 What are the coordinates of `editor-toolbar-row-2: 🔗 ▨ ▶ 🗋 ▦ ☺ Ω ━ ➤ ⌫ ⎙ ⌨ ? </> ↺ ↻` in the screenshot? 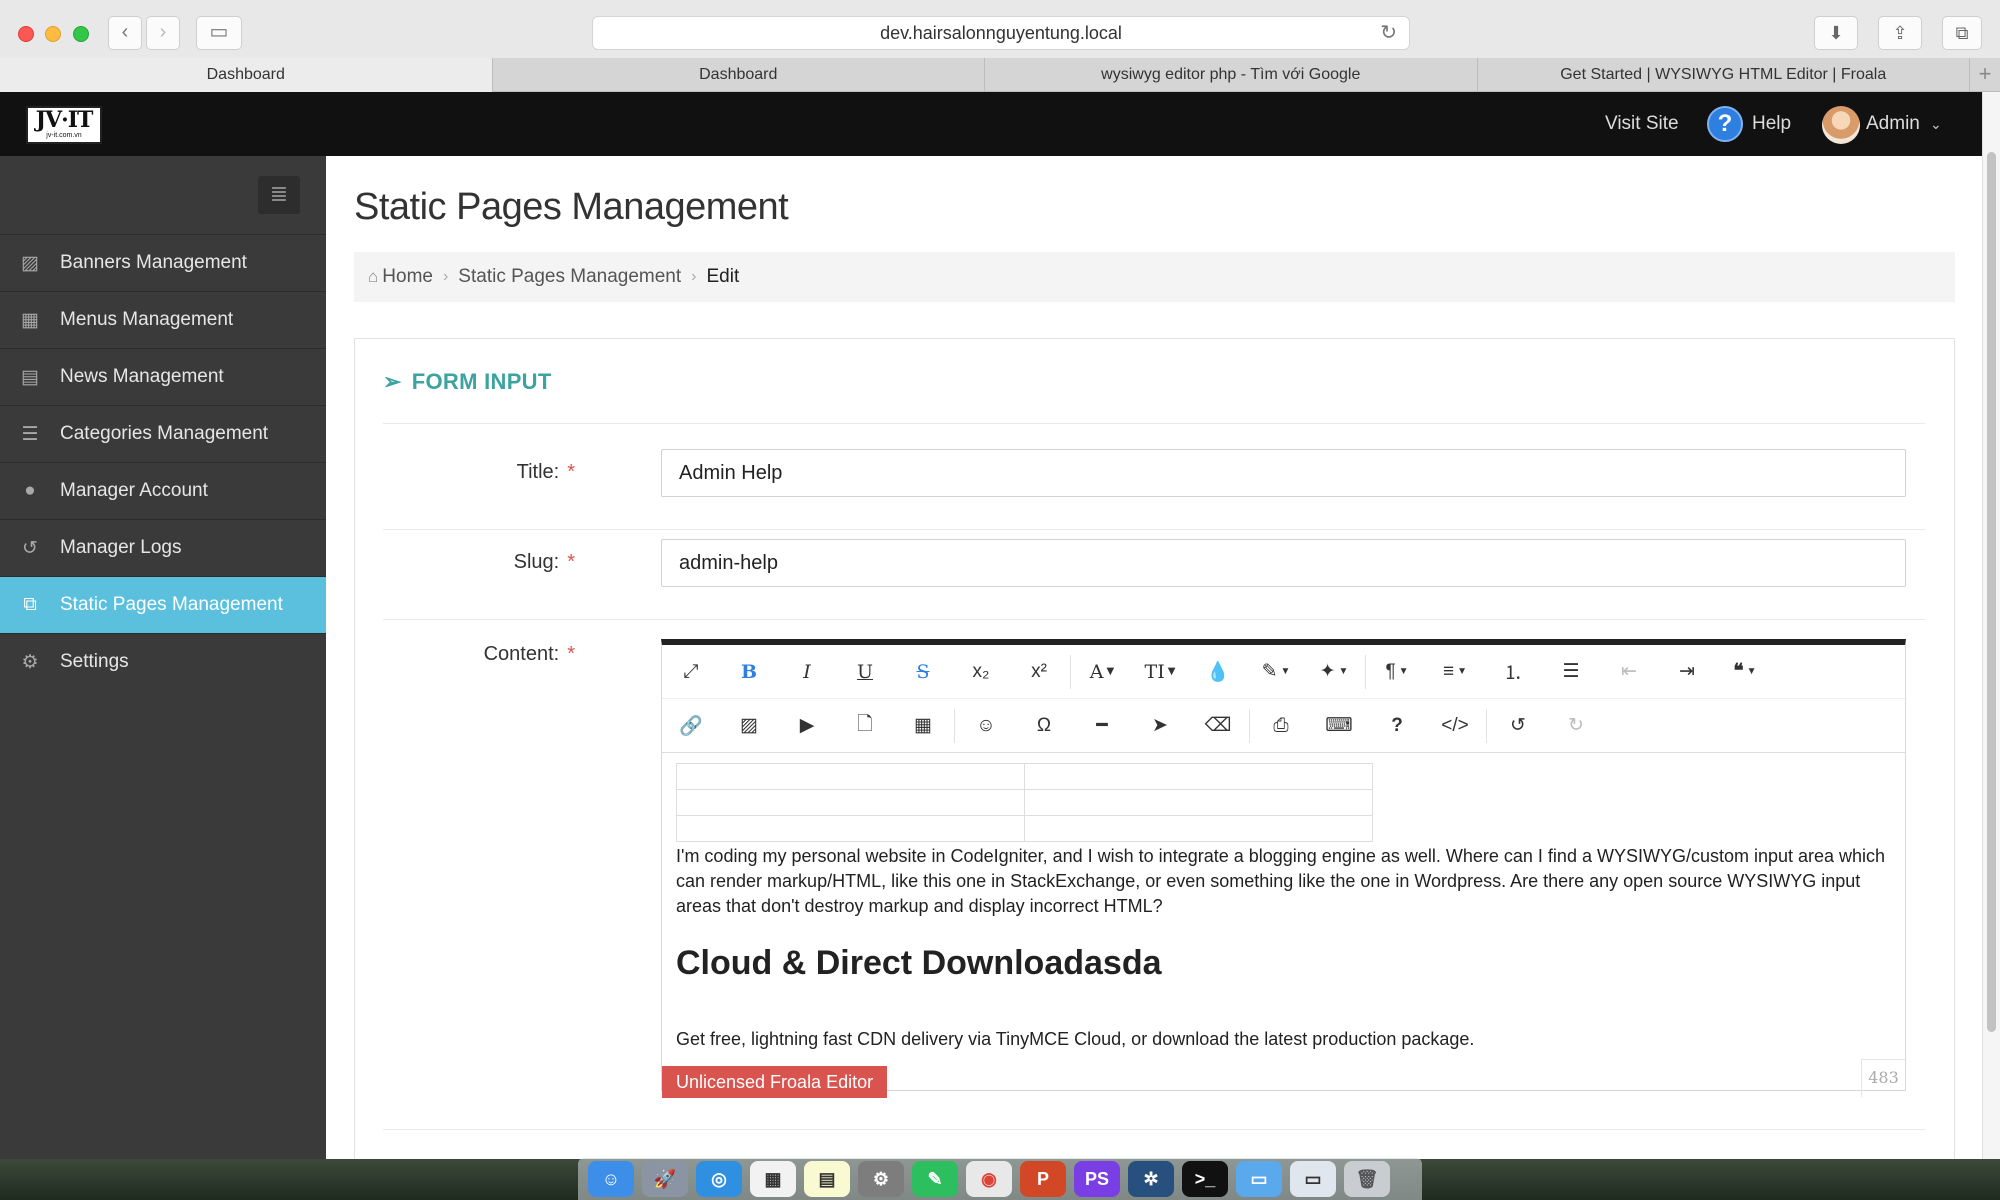 It's located at (1283, 726).